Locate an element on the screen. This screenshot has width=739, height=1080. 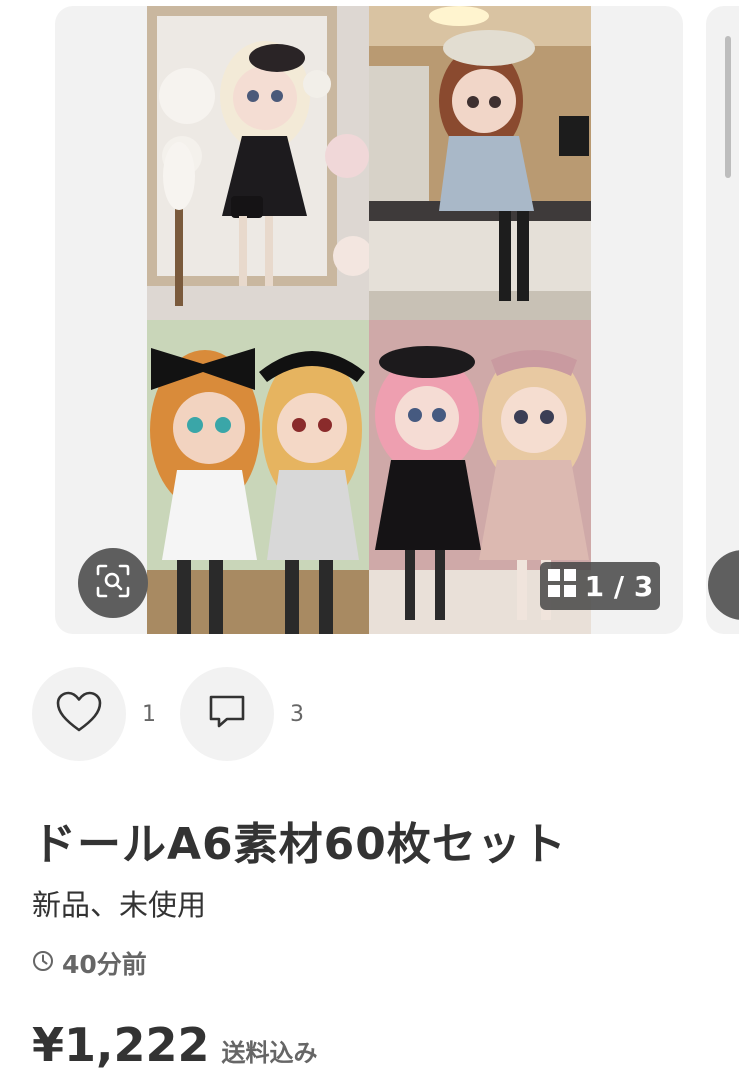
comment-button is located at coordinates (227, 714).